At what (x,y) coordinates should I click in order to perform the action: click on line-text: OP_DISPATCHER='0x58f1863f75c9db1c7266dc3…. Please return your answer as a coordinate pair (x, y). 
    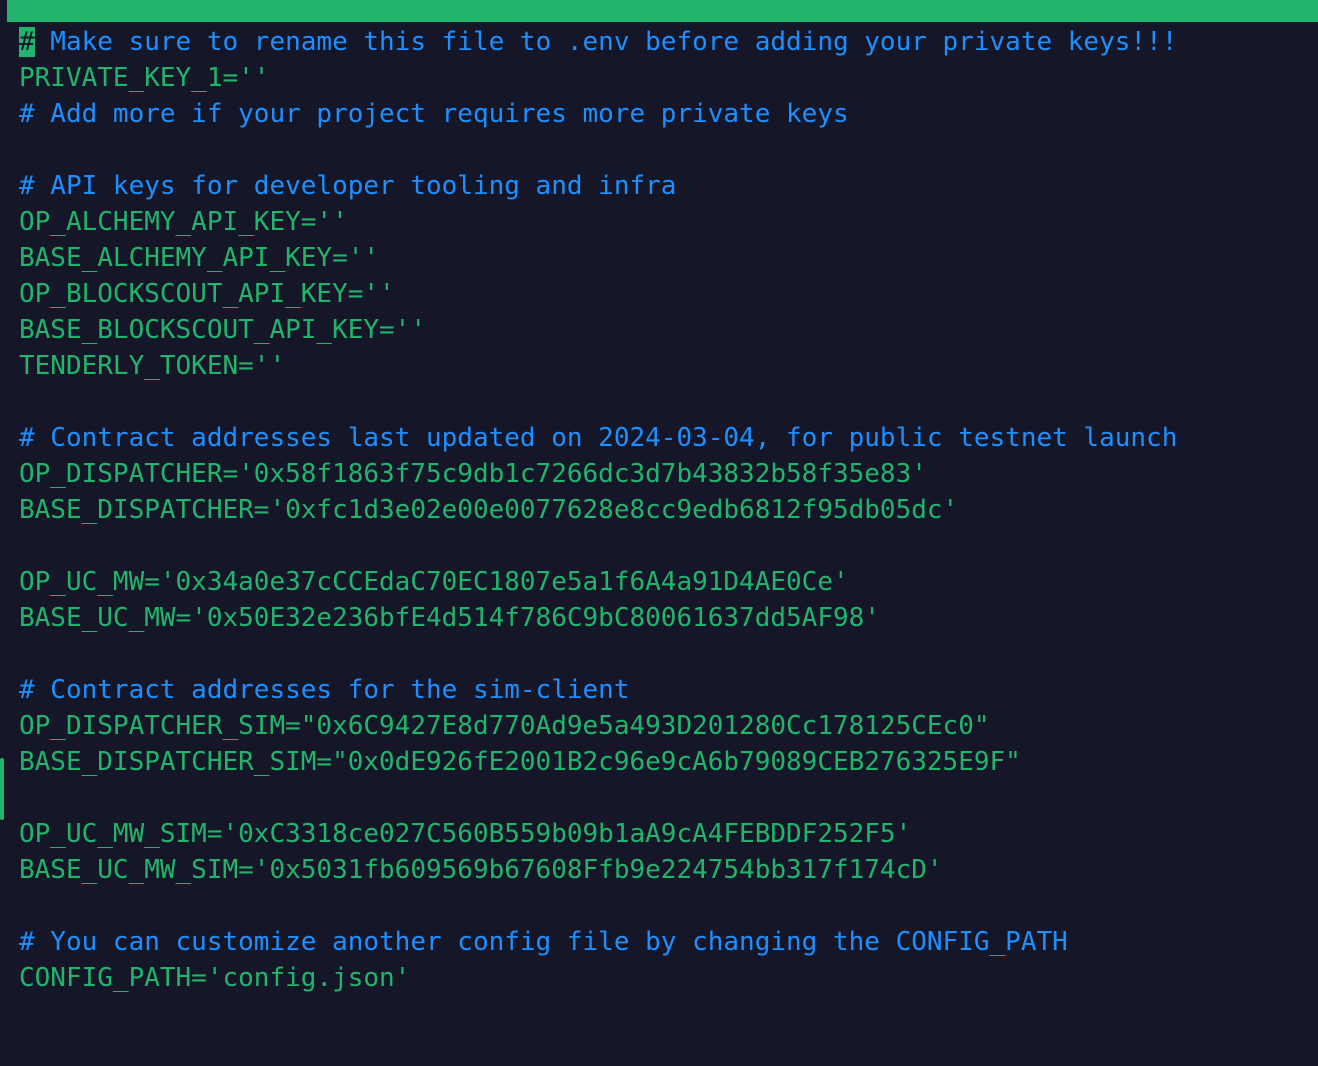
    Looking at the image, I should click on (473, 474).